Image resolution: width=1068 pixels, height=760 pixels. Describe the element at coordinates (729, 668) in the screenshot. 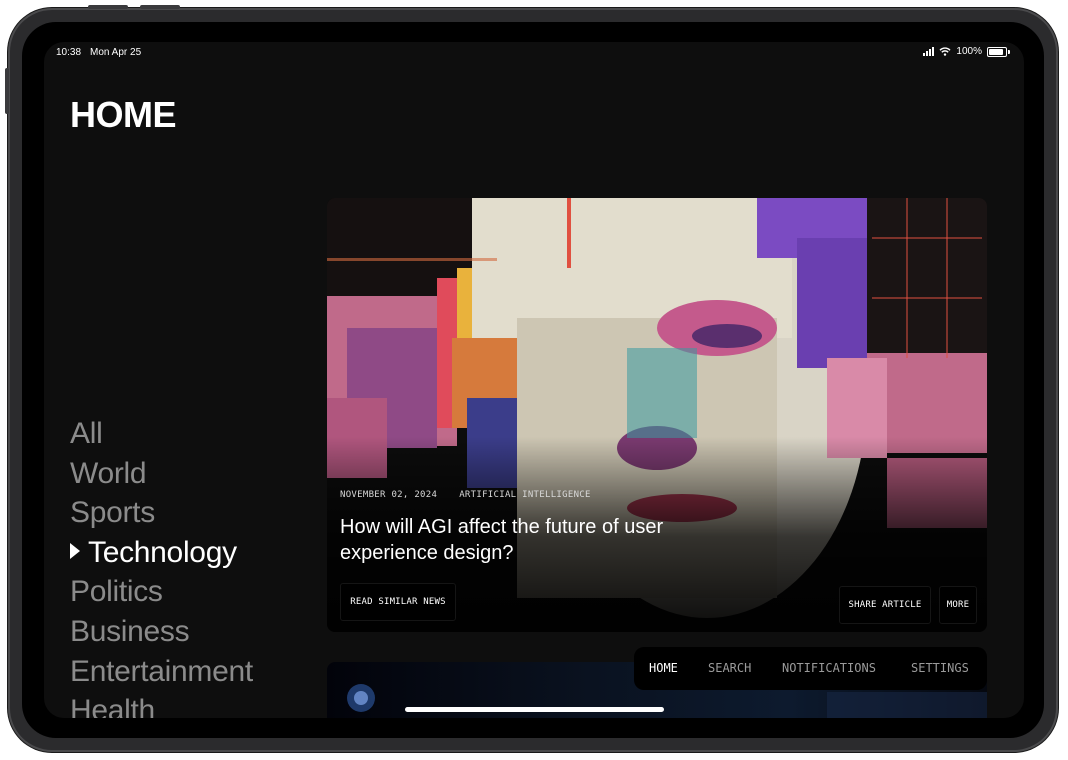

I see `nav-search: SEARCH` at that location.